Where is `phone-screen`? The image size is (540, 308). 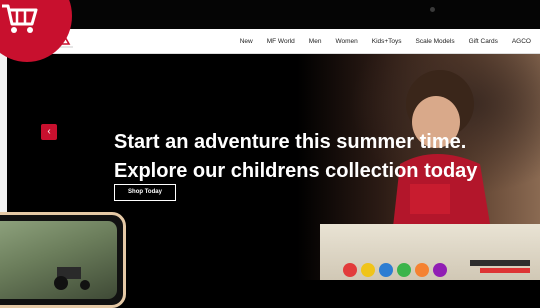
phone-screen is located at coordinates (58, 260).